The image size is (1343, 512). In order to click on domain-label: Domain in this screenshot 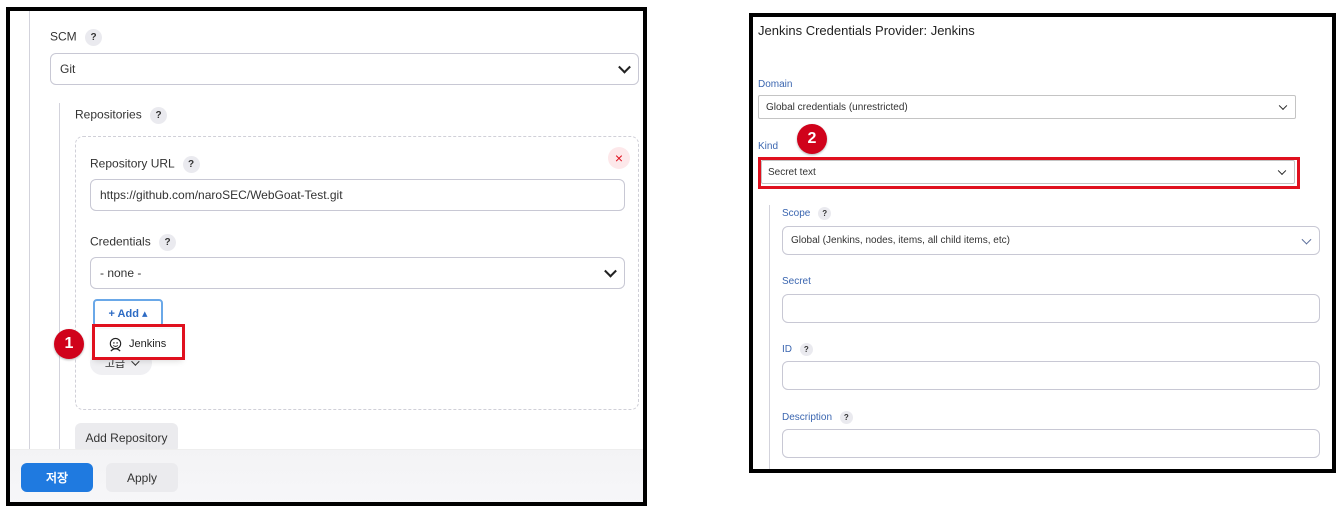, I will do `click(775, 84)`.